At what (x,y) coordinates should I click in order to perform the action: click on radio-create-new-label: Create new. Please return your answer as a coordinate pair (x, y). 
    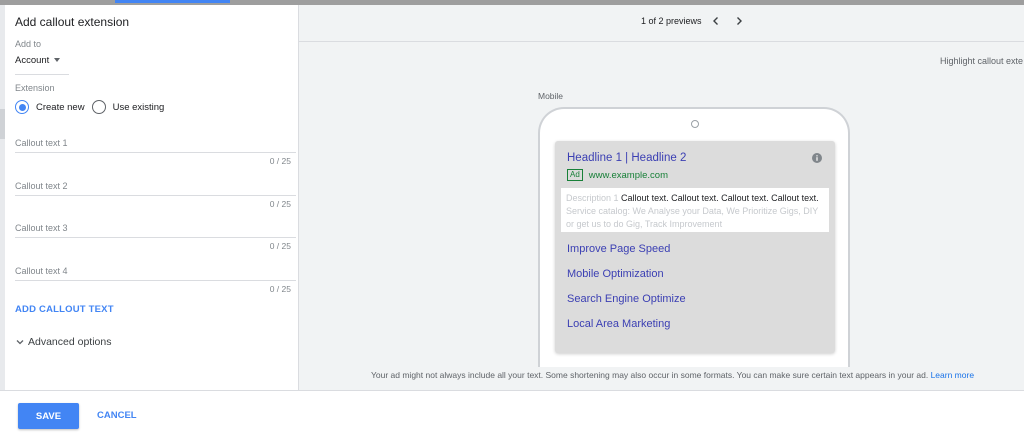
    Looking at the image, I should click on (60, 107).